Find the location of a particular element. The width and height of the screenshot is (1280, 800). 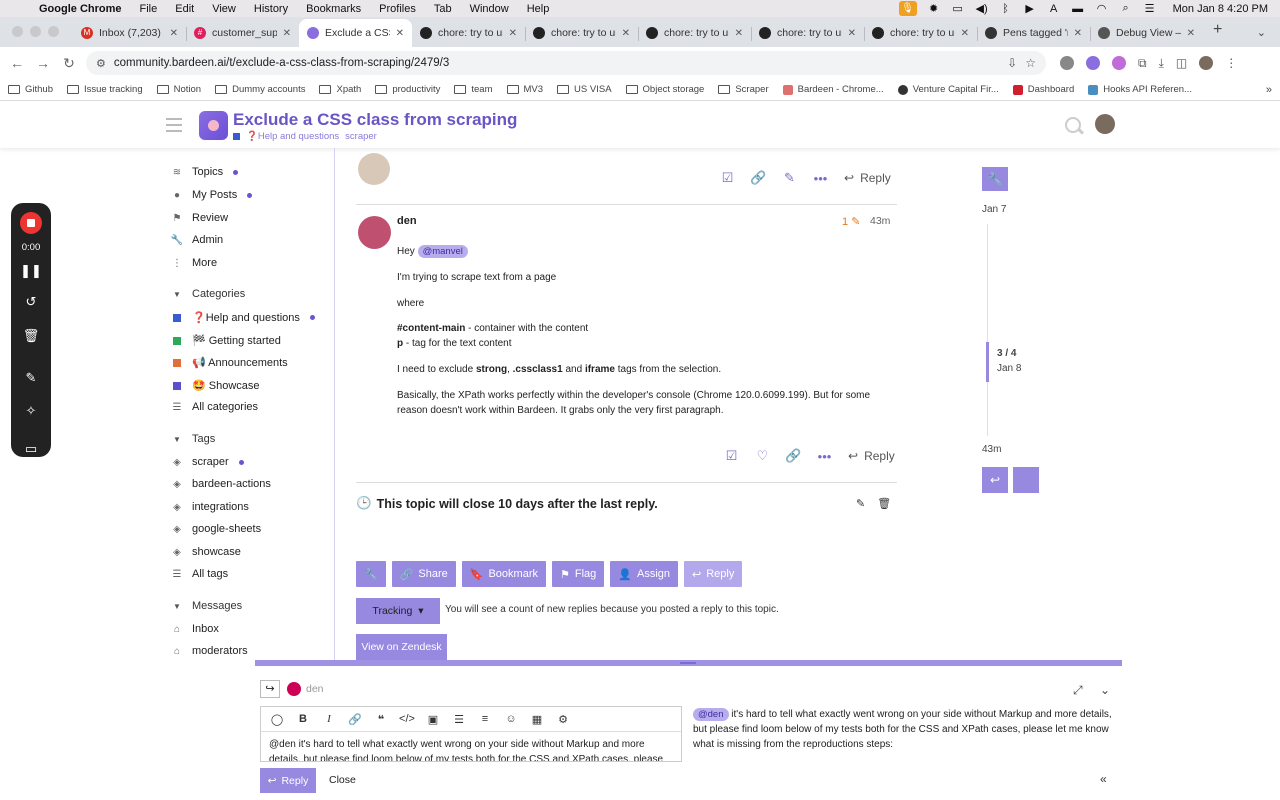

numbered-list-icon: ≡ is located at coordinates (485, 719).